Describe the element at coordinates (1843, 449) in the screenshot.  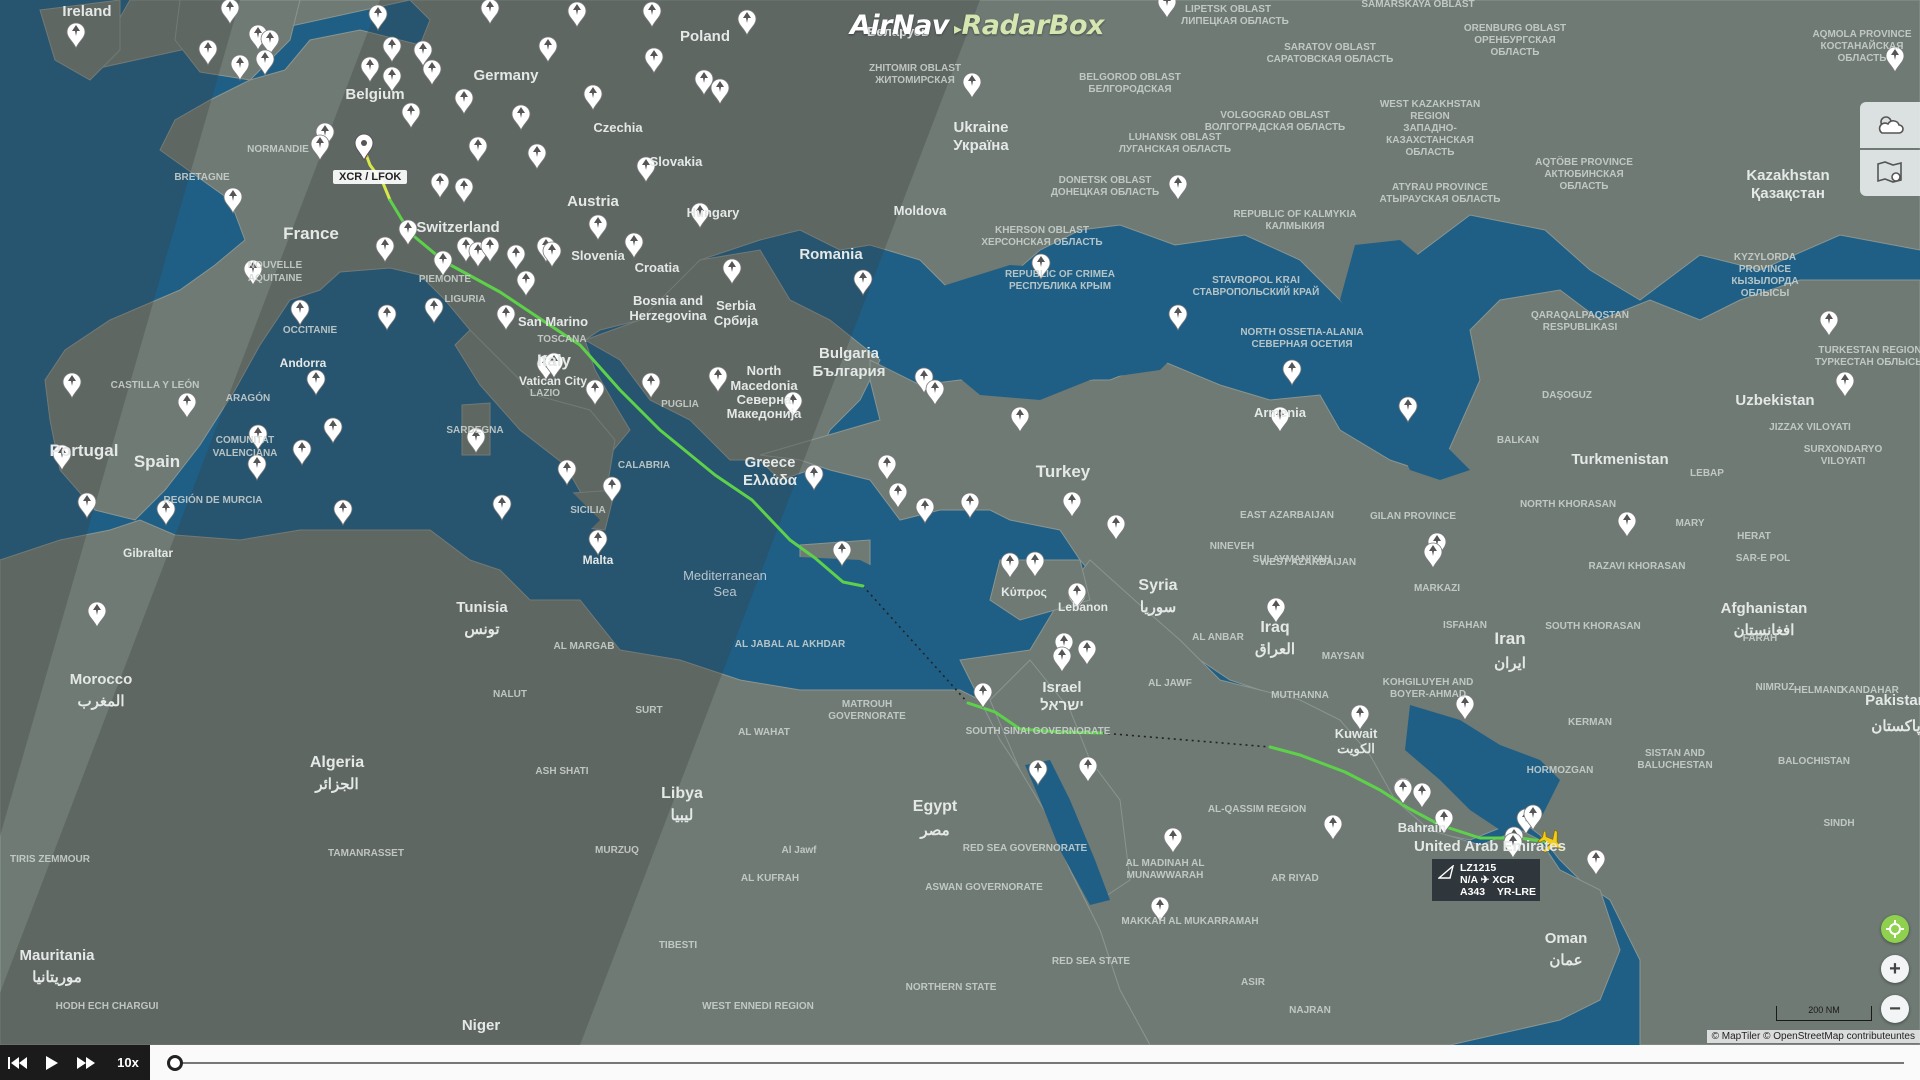
I see `svg-text: SURXONDARYO` at that location.